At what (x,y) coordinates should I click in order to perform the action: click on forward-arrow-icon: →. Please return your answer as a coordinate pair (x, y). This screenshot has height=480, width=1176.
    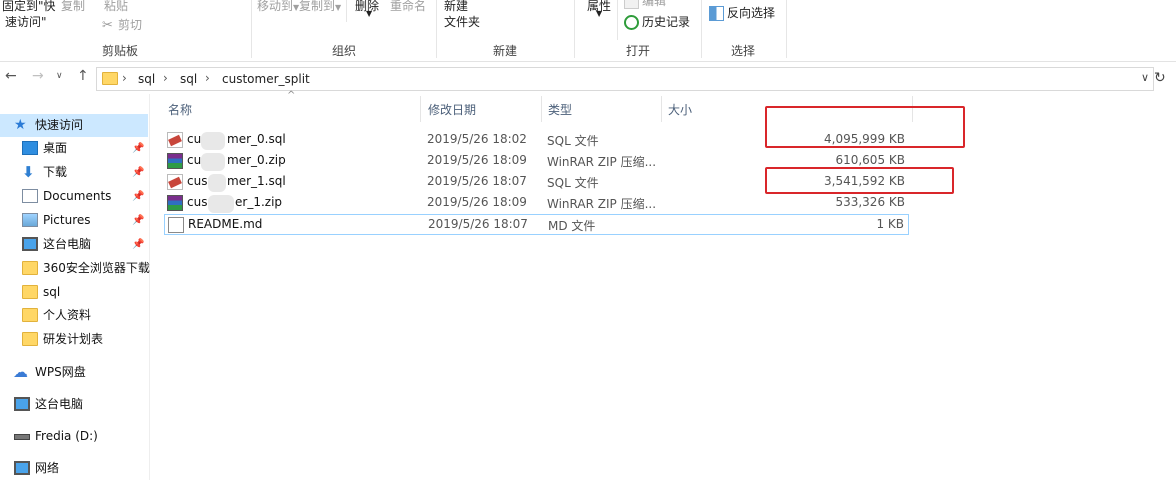
    Looking at the image, I should click on (38, 76).